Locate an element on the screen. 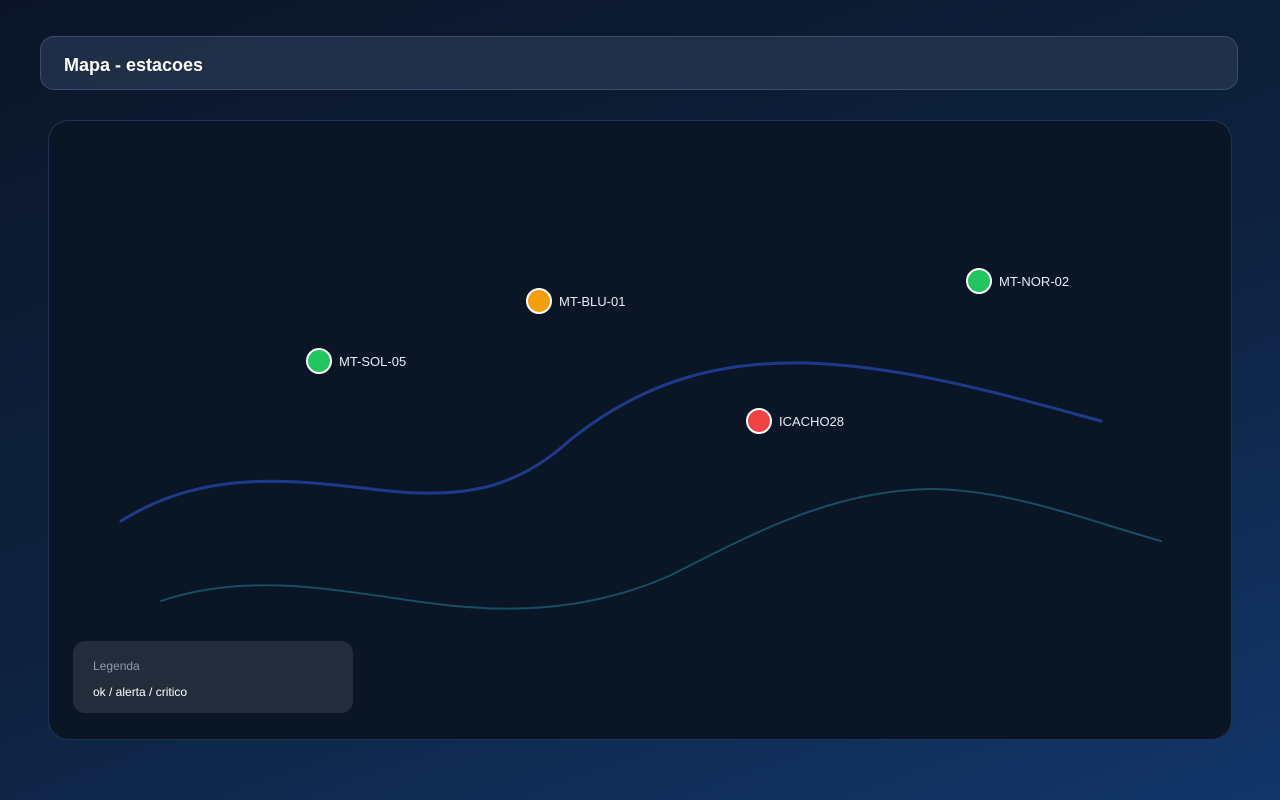  station-marker-icacho28: ICACHO28 is located at coordinates (795, 421).